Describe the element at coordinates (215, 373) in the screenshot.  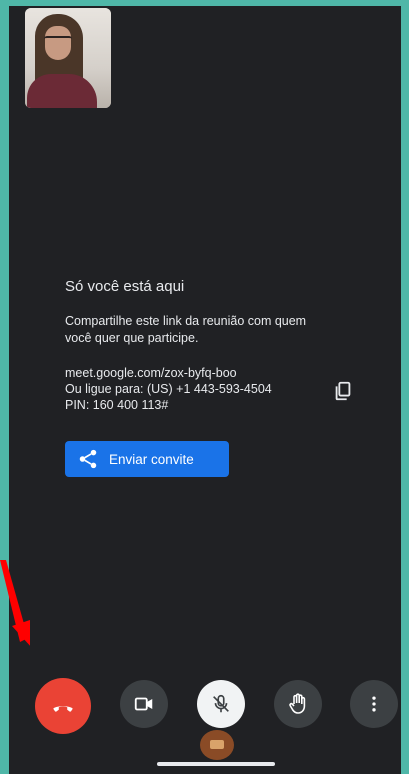
I see `meeting-link: meet.google.com/zox-byfq-boo` at that location.